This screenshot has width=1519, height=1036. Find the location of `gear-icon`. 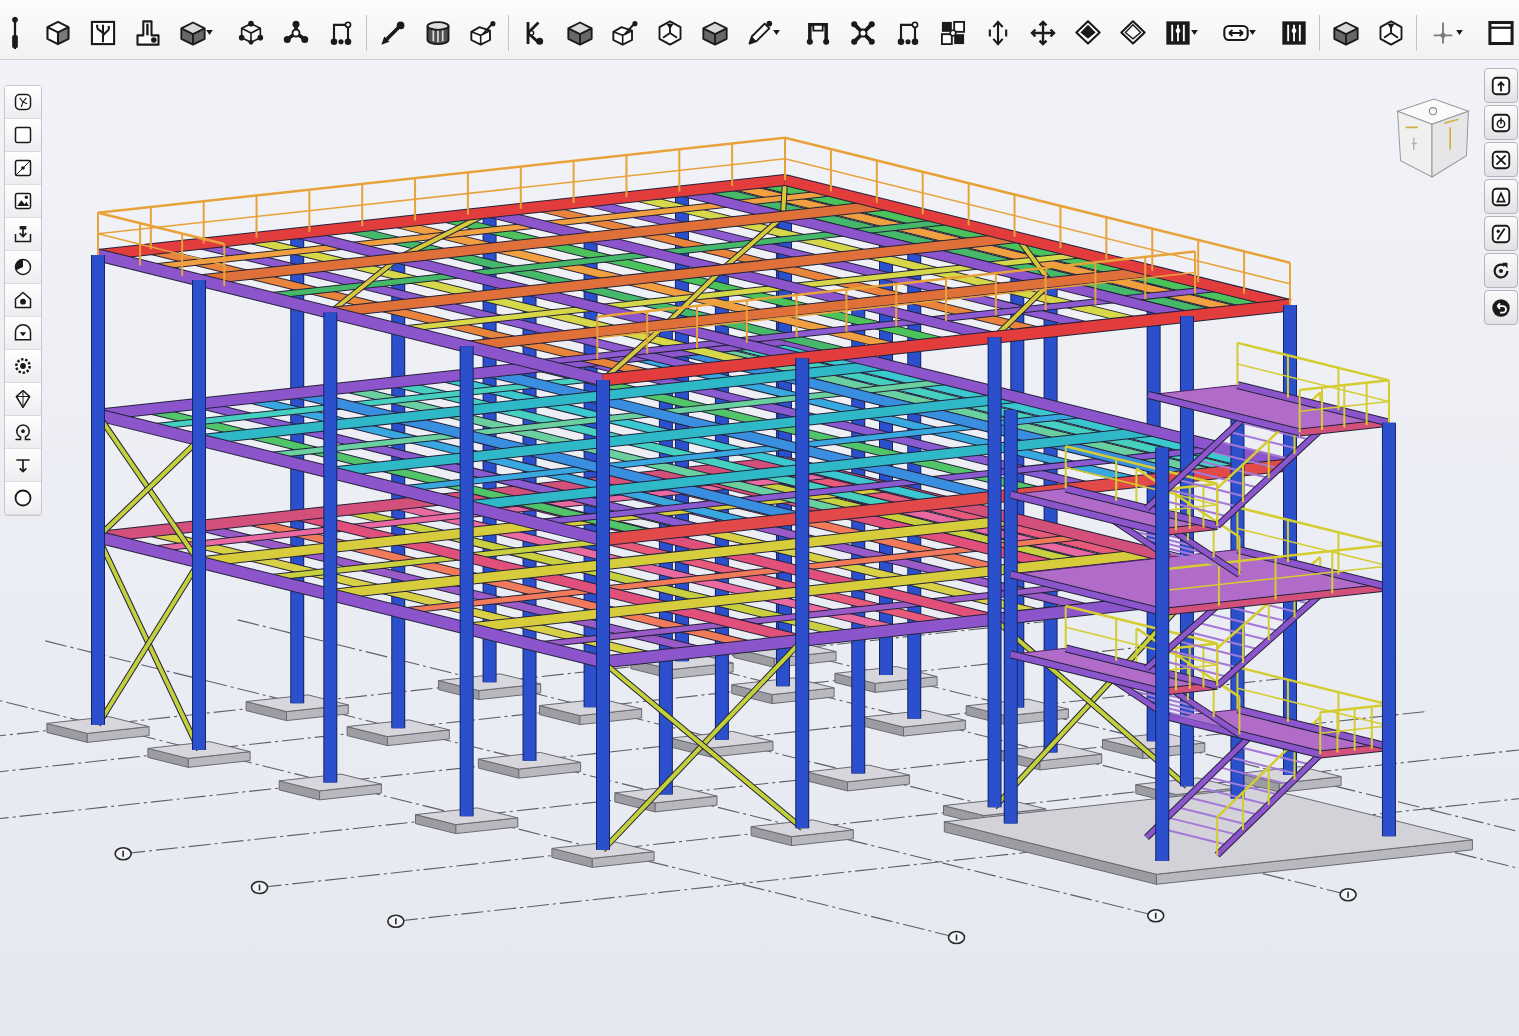

gear-icon is located at coordinates (23, 366).